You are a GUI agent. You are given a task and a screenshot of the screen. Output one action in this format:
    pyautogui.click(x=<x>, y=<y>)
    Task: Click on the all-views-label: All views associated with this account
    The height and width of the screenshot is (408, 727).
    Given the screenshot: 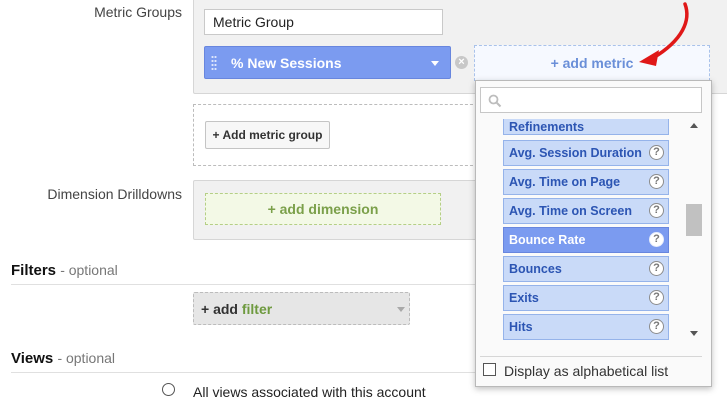 What is the action you would take?
    pyautogui.click(x=309, y=392)
    